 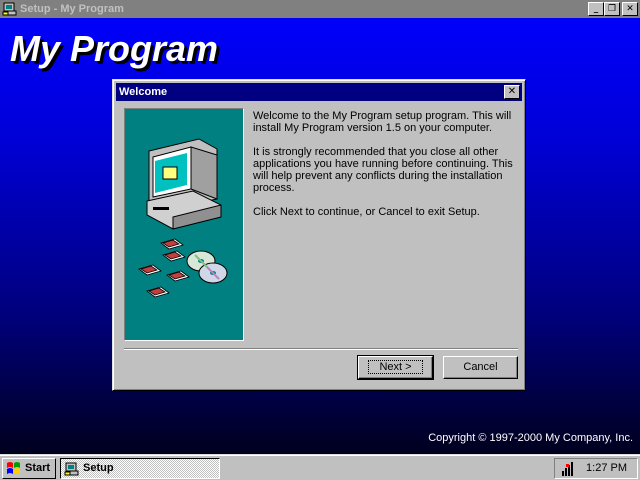 I want to click on computer-disks-illustration, so click(x=183, y=218).